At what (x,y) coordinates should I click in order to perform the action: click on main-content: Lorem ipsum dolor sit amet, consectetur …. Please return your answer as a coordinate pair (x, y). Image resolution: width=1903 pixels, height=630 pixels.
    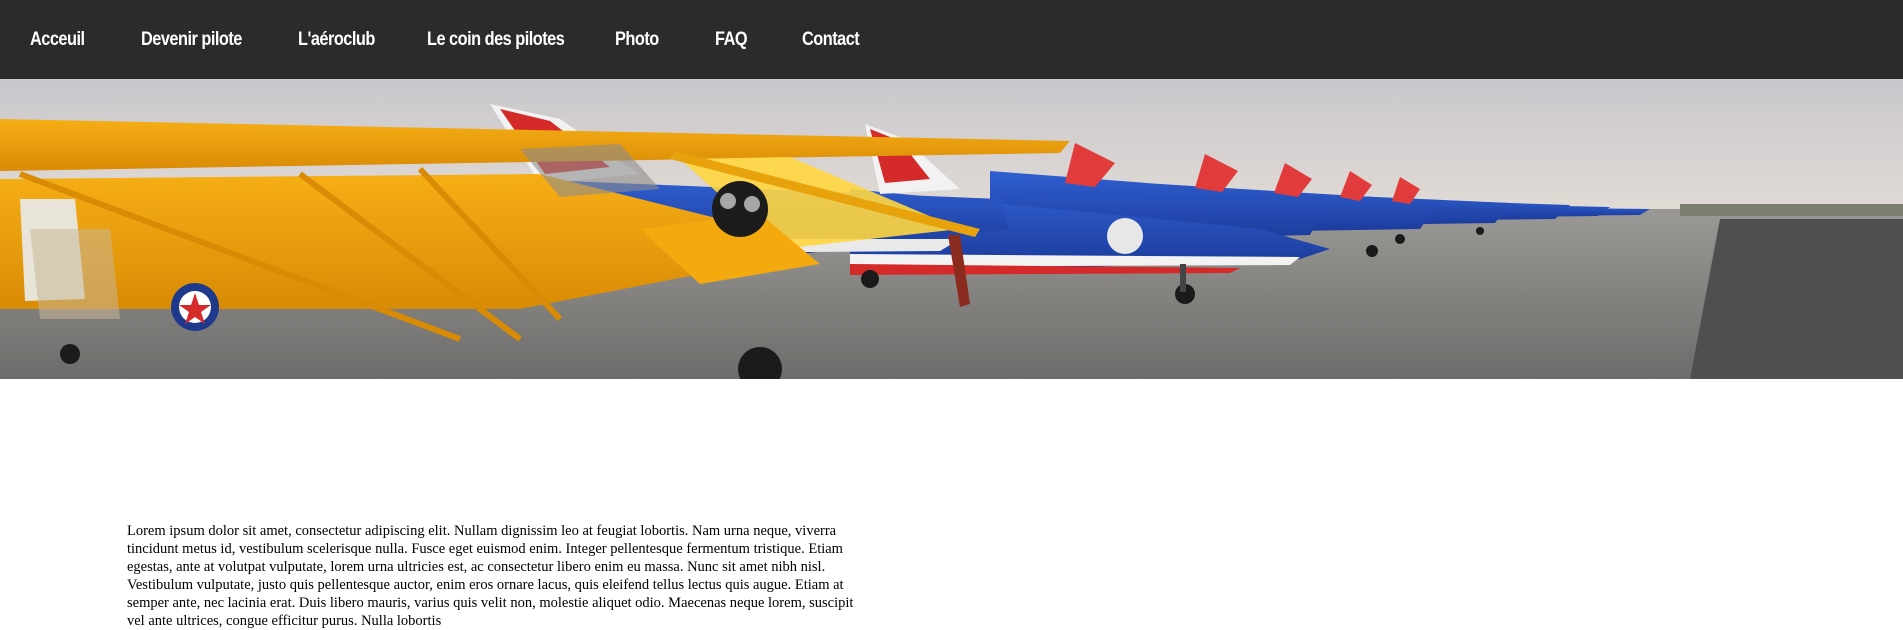
    Looking at the image, I should click on (493, 576).